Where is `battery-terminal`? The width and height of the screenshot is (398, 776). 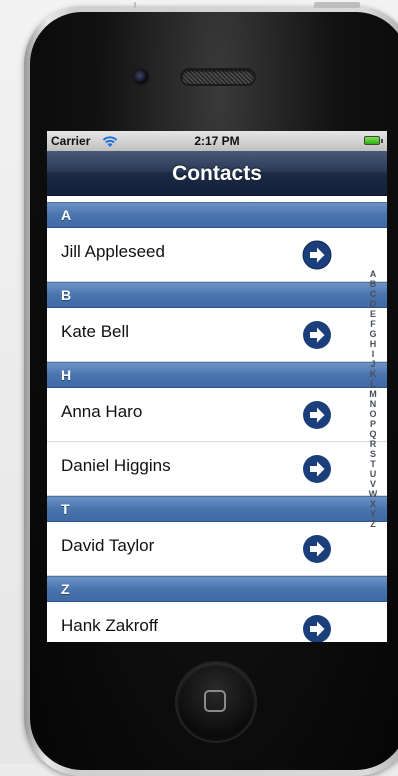
battery-terminal is located at coordinates (382, 141).